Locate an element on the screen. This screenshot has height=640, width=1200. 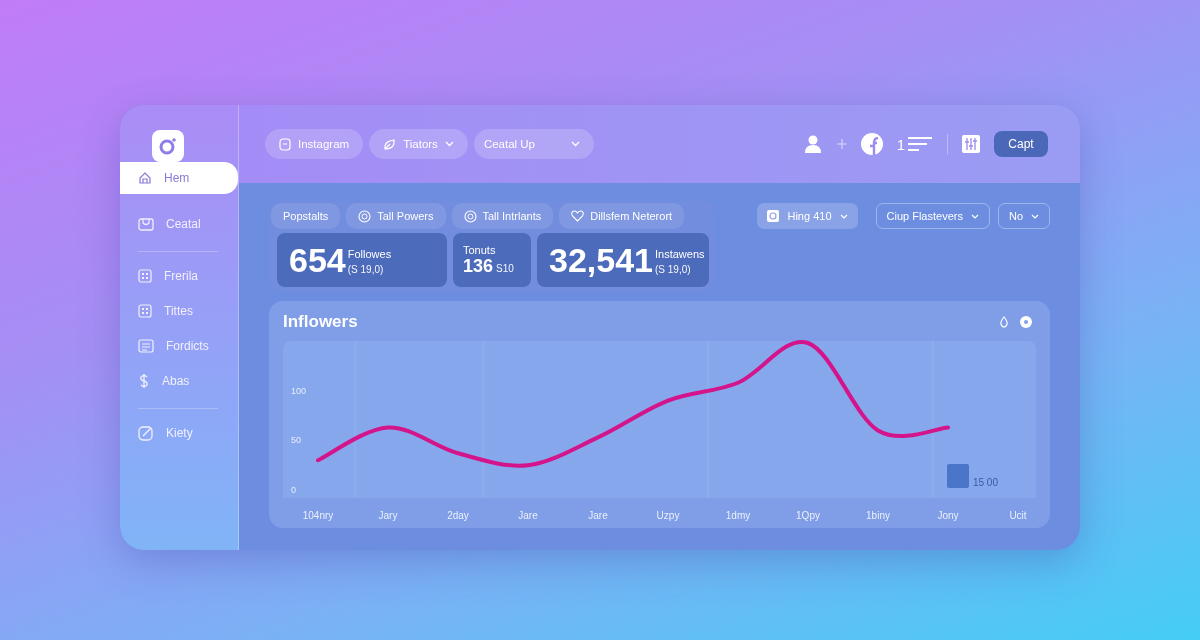
legend-swatch is located at coordinates (957, 476).